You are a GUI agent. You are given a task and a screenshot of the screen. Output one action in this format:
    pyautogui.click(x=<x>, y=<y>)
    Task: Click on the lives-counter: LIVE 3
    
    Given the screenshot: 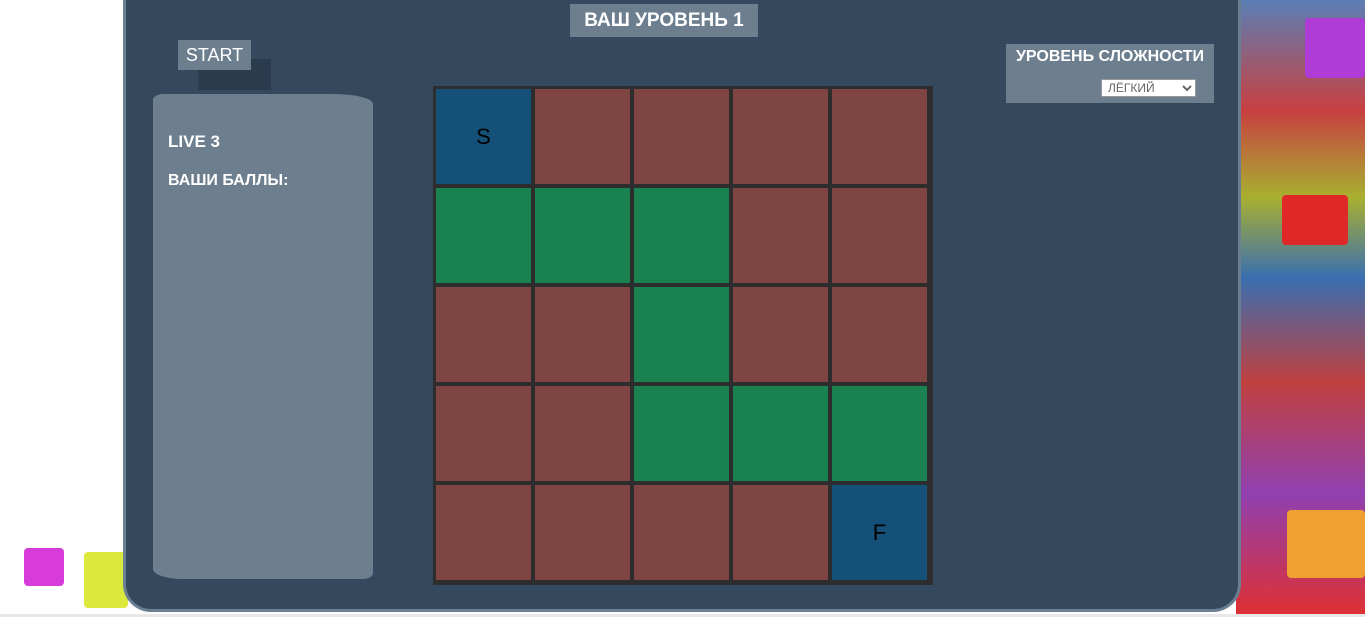 What is the action you would take?
    pyautogui.click(x=194, y=141)
    